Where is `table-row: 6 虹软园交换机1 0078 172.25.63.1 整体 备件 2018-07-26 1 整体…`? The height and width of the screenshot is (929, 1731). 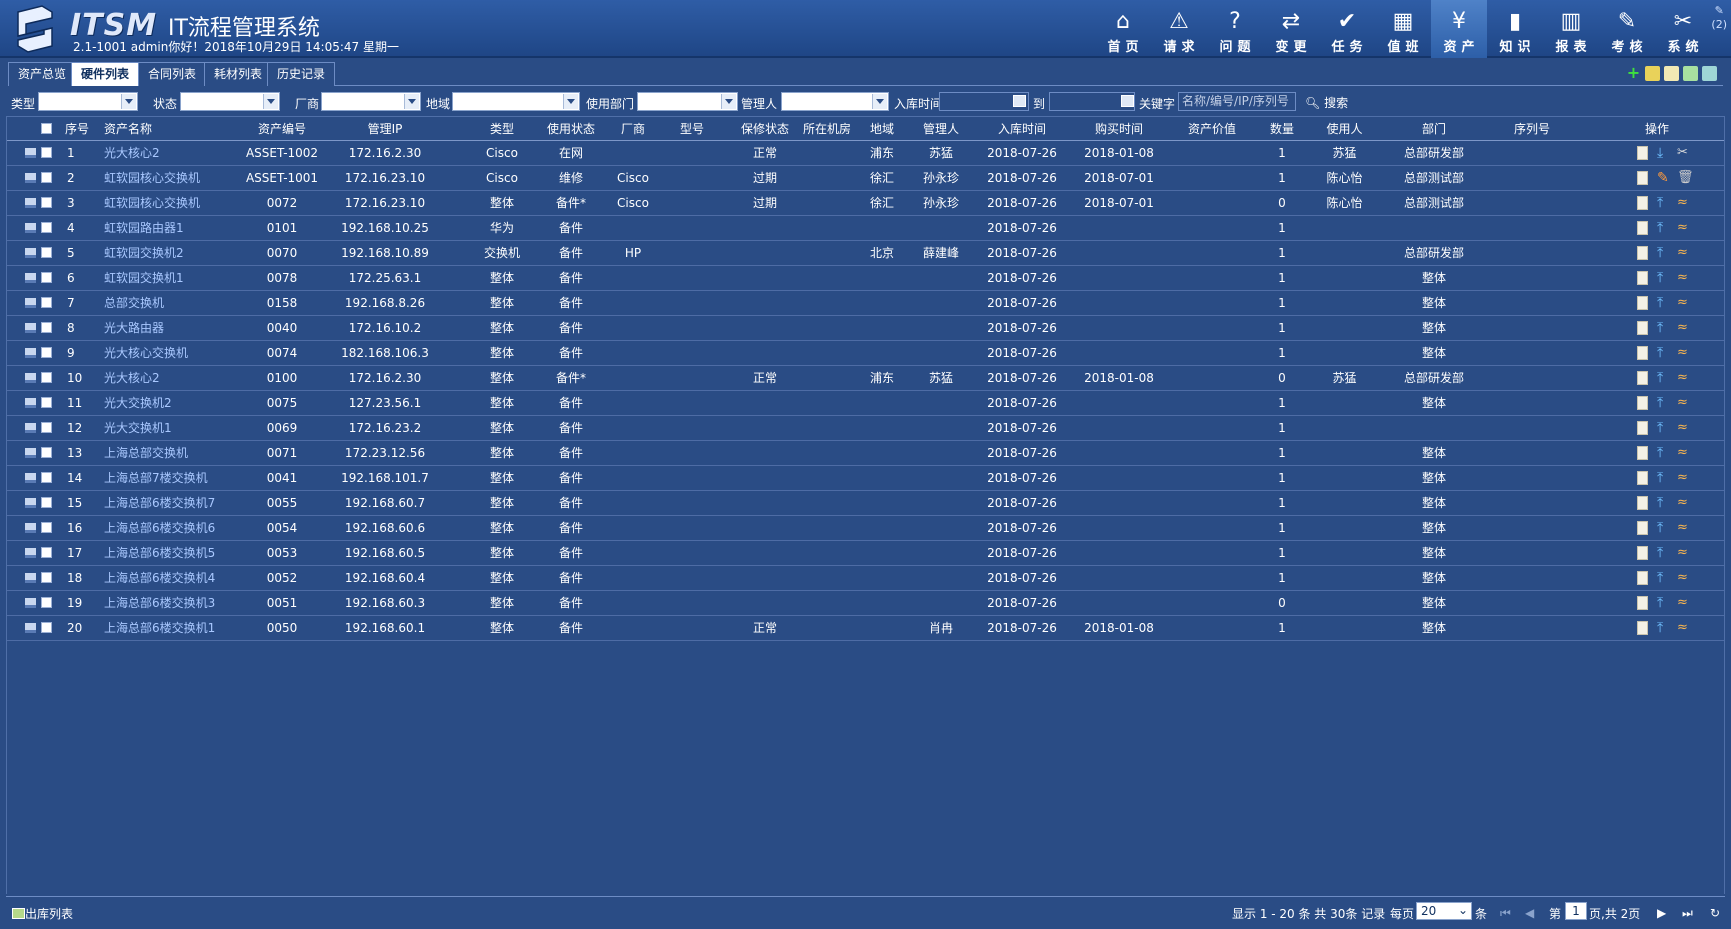
table-row: 6 虹软园交换机1 0078 172.25.63.1 整体 备件 2018-07-26 1 整体… is located at coordinates (865, 278).